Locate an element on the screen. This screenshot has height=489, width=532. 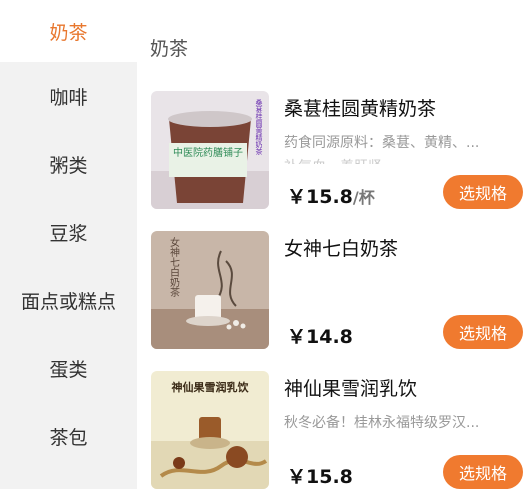
sidebar-item-soy-milk: 豆浆 is located at coordinates (68, 232).